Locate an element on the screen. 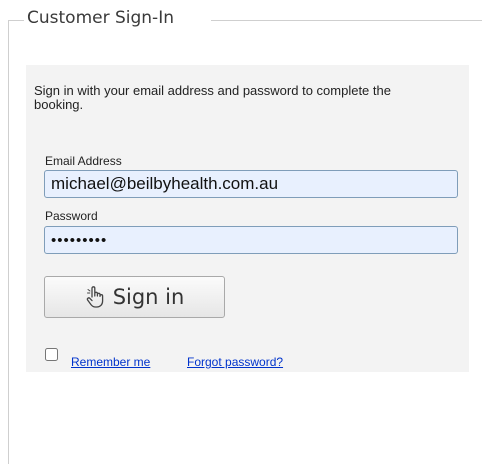 The width and height of the screenshot is (482, 464). forgot-password-link: Forgot password? is located at coordinates (235, 362).